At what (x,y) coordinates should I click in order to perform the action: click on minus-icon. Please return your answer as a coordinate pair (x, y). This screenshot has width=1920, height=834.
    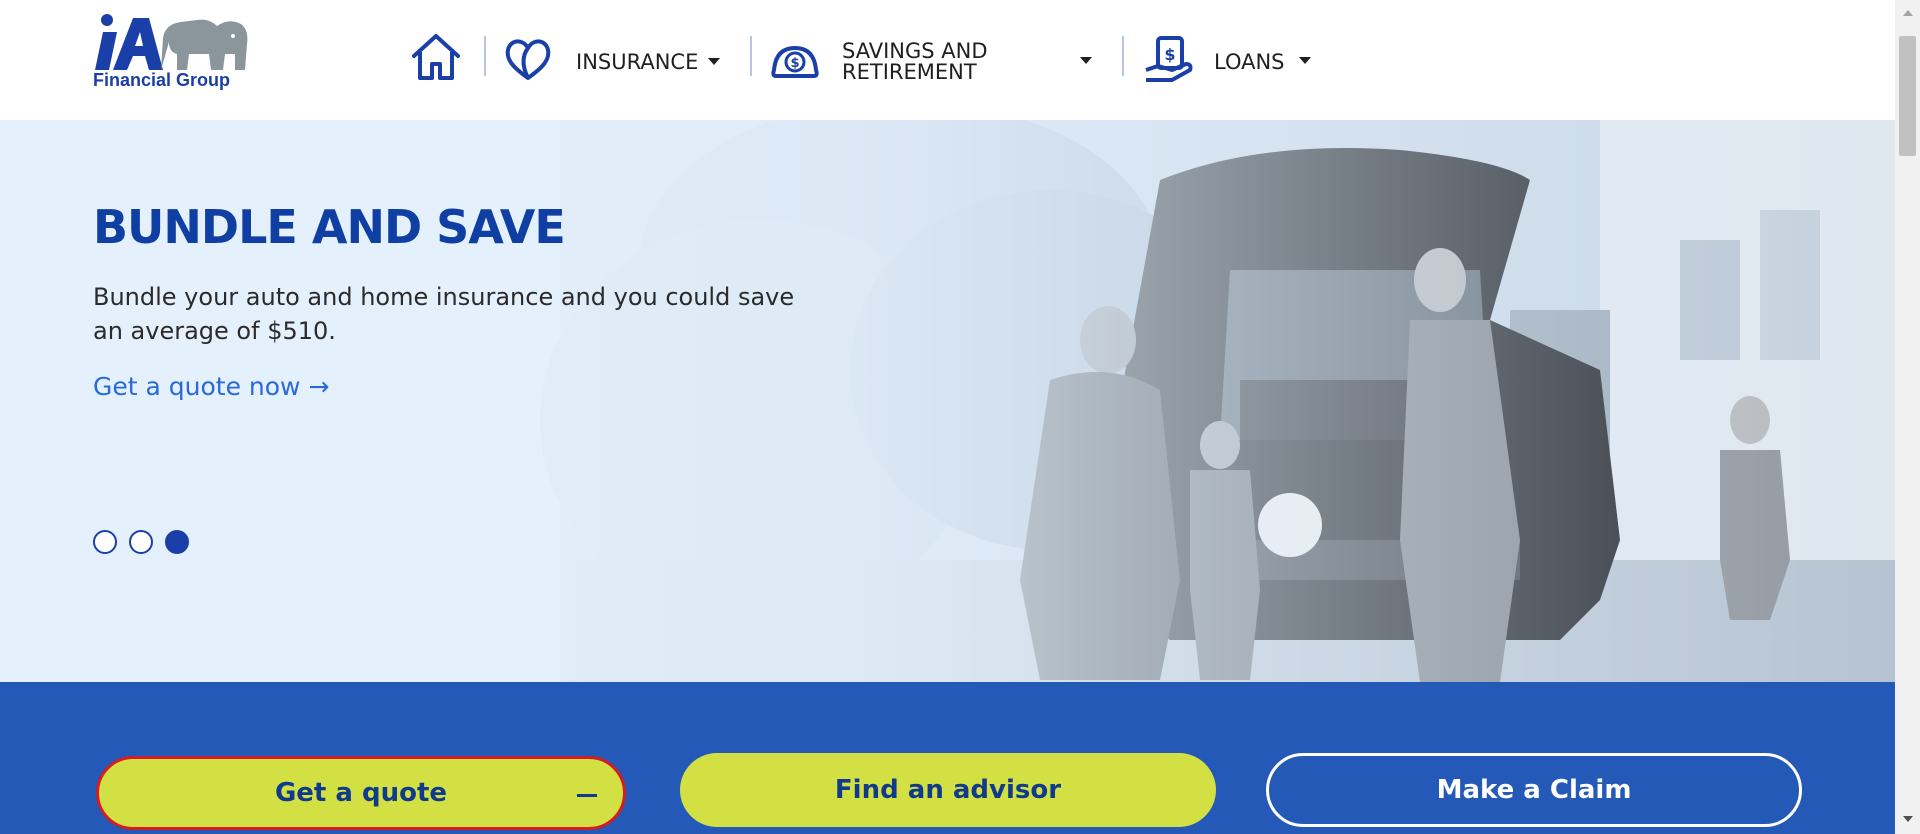
    Looking at the image, I should click on (587, 795).